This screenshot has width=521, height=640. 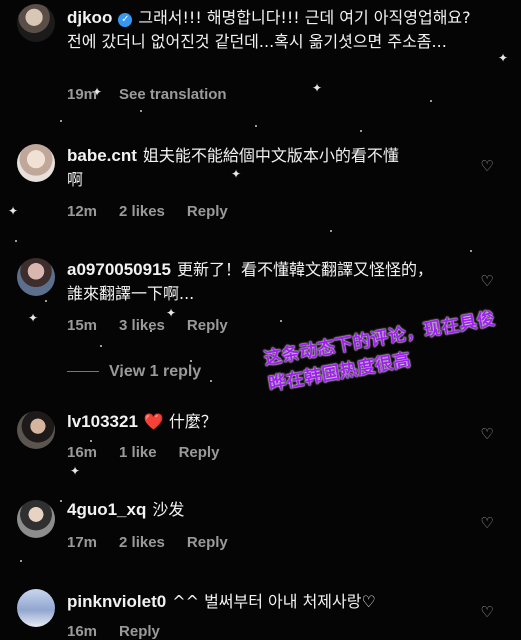 I want to click on red-heart-emoji: ❤️, so click(x=153, y=421).